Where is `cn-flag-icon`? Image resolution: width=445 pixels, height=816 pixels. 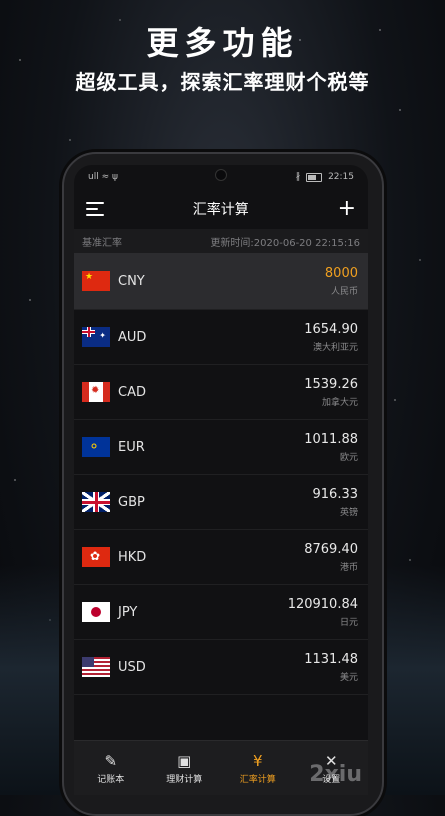 cn-flag-icon is located at coordinates (96, 281).